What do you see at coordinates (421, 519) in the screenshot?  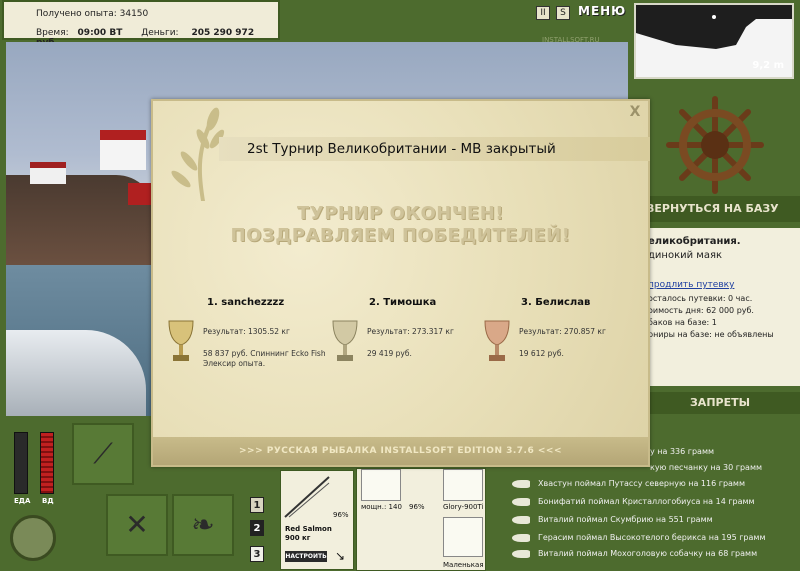 I see `tackle-panel: мощн.: 140 96% Glory-900Ti Маленькая` at bounding box center [421, 519].